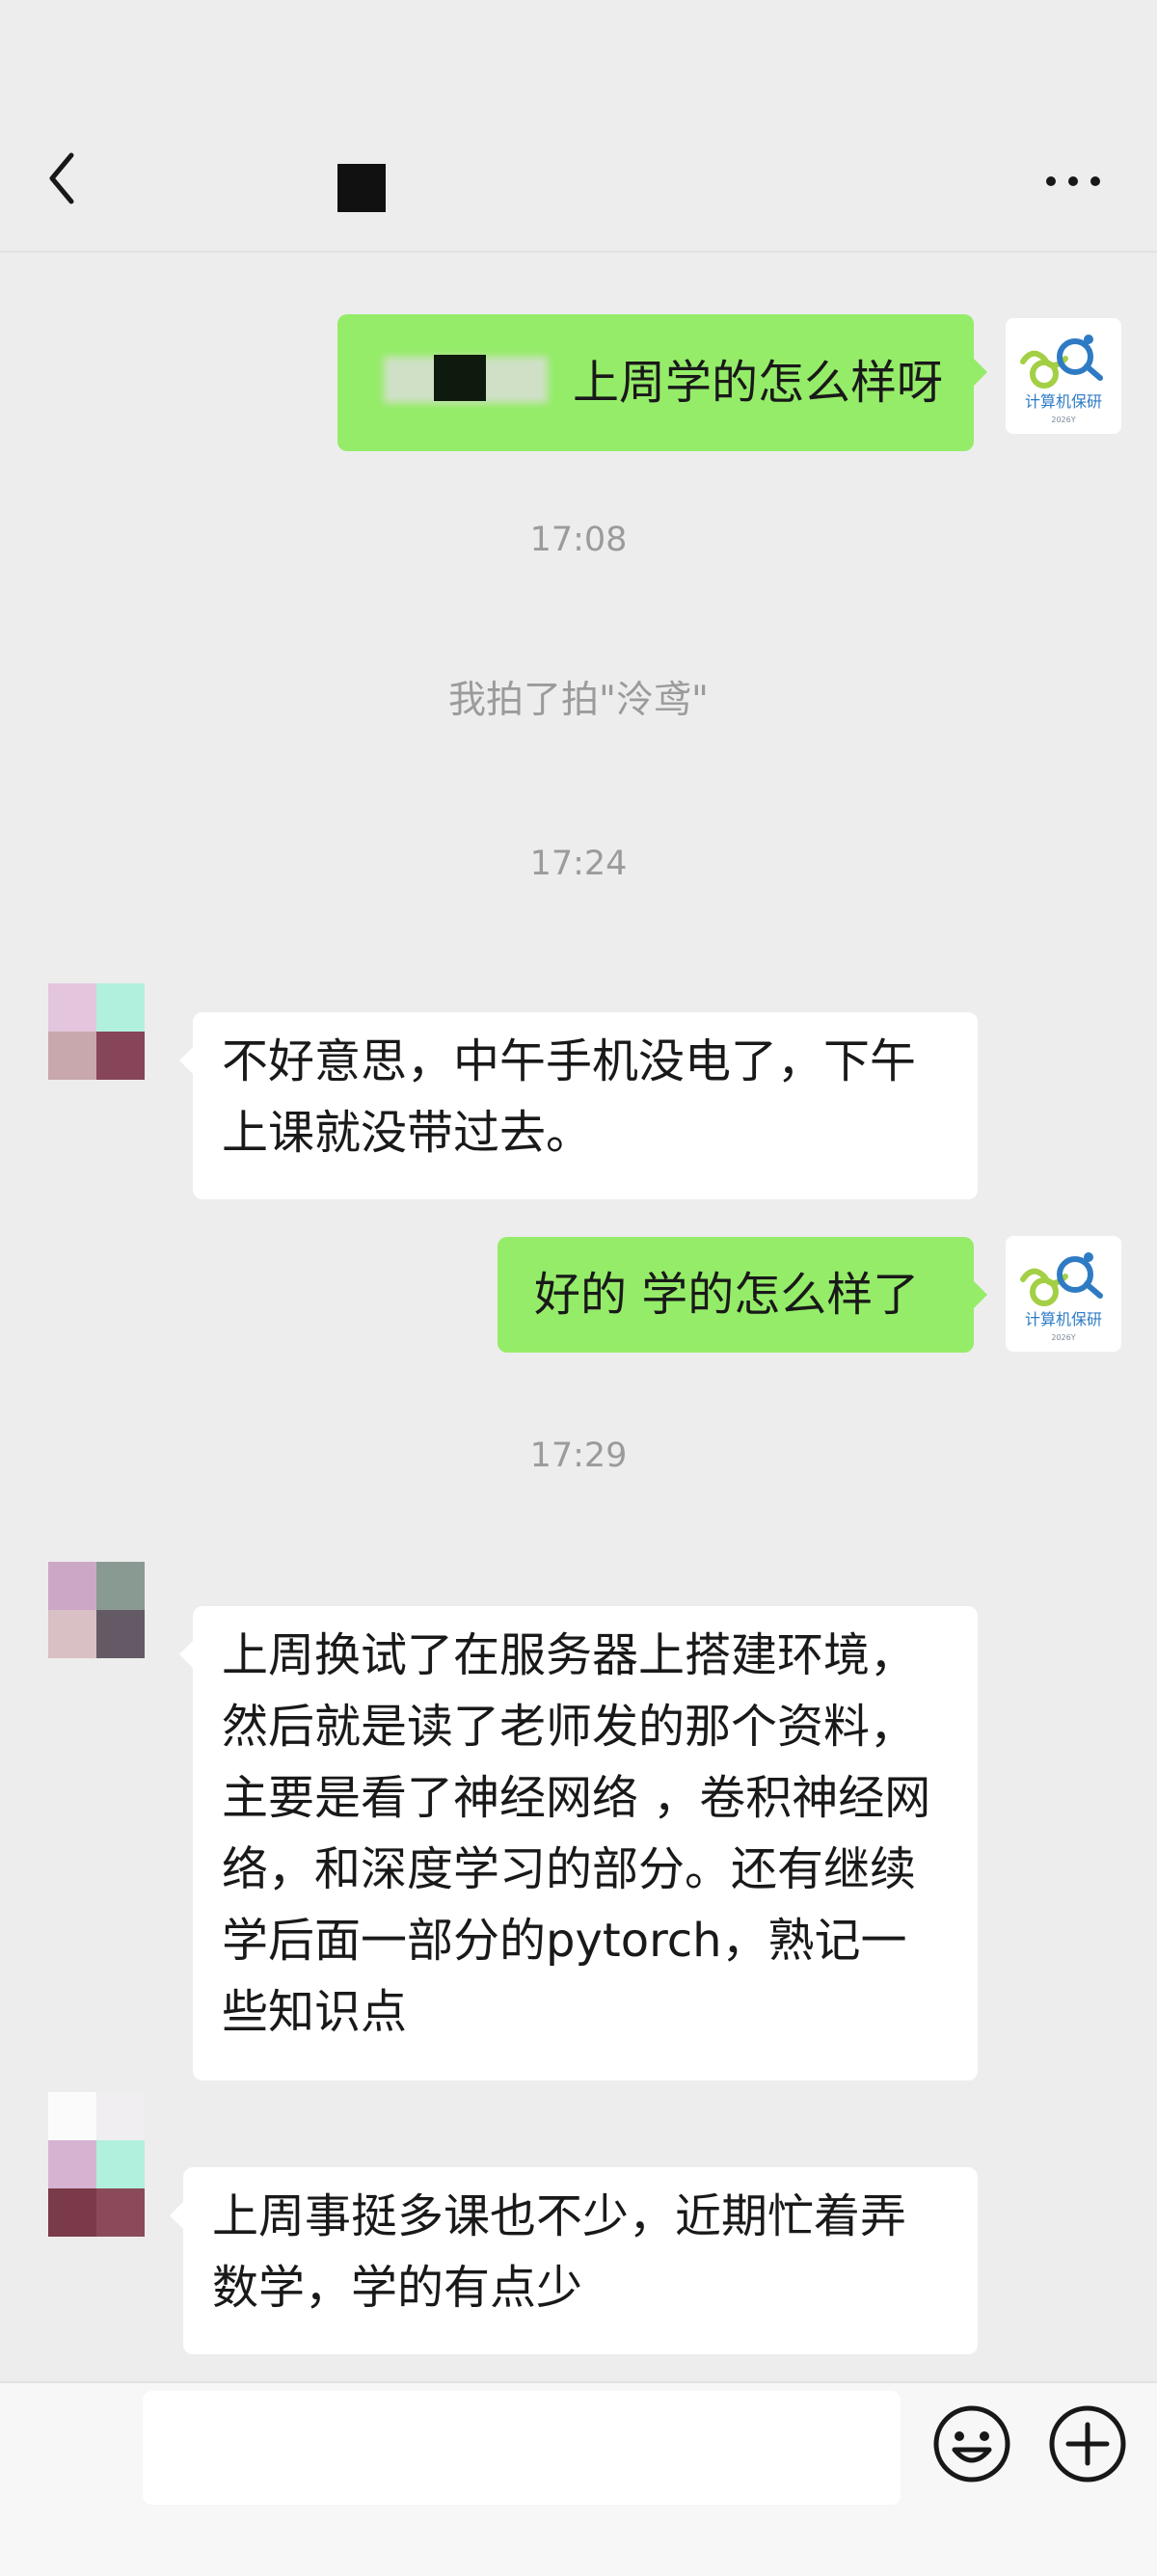 Image resolution: width=1157 pixels, height=2576 pixels. I want to click on message-bubble-outgoing: 好的 学的怎么样了, so click(742, 1295).